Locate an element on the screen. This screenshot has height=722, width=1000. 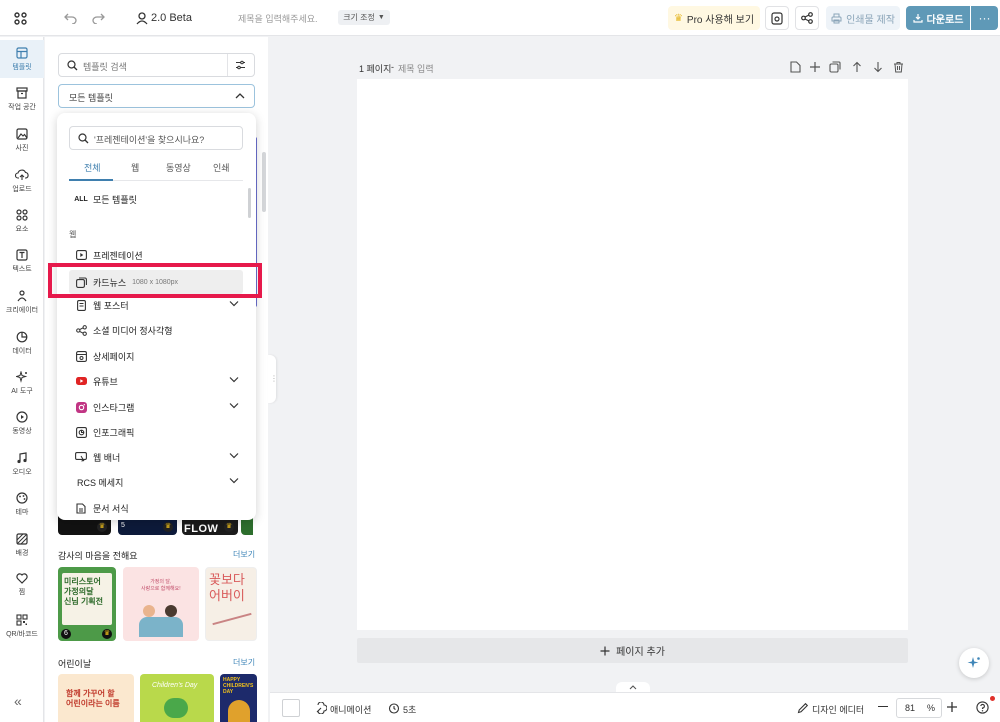
highlight-box is located at coordinates (155, 280).